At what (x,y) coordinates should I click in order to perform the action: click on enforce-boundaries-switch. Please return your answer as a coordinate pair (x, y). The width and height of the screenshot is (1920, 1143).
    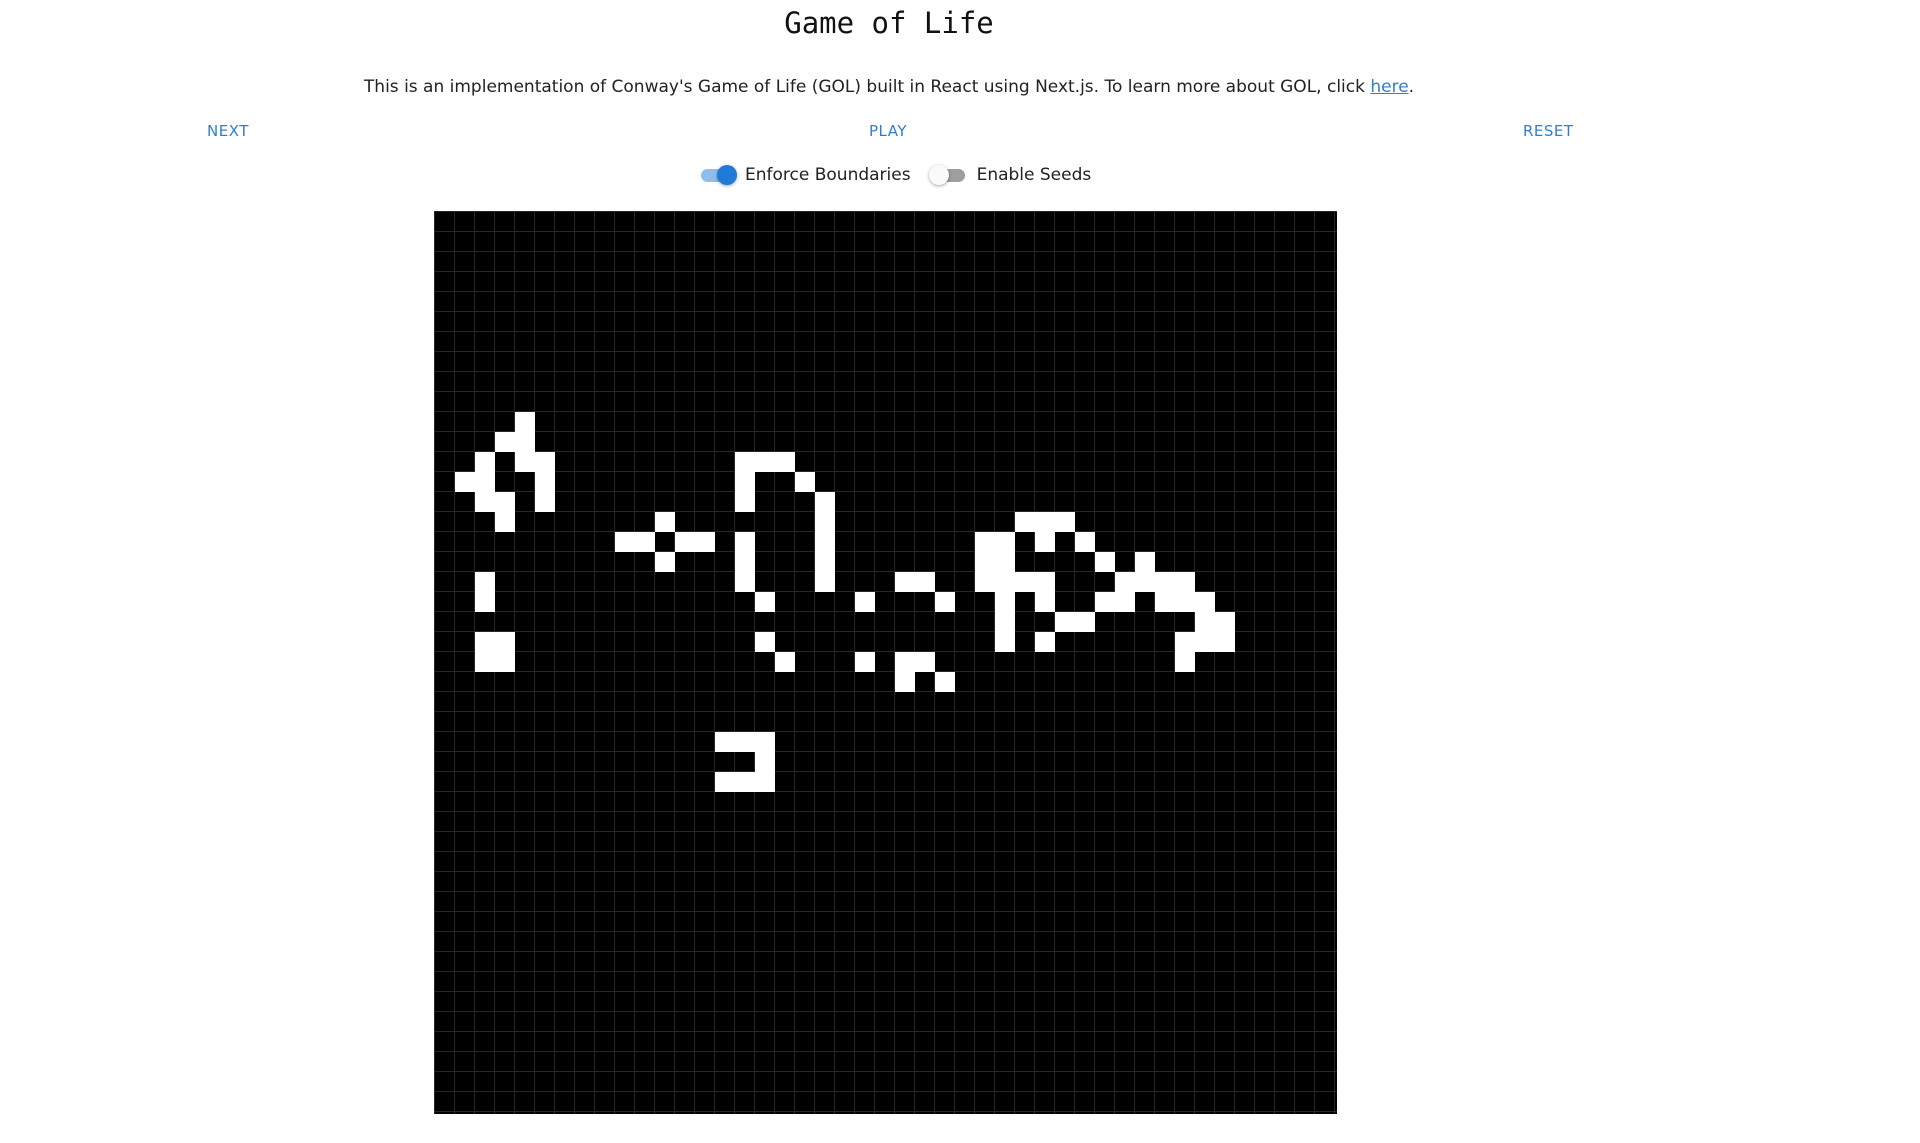
    Looking at the image, I should click on (717, 175).